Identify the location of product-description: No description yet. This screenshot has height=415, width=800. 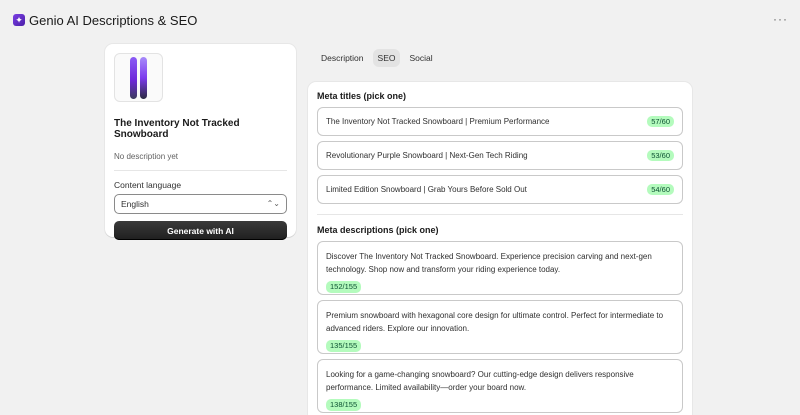
(146, 156).